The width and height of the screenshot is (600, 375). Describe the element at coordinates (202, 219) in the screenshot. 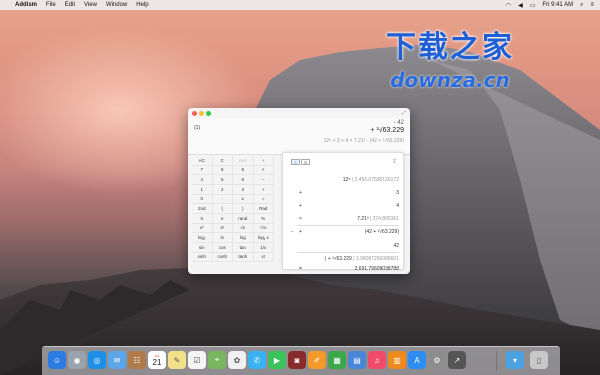

I see `key-24: π` at that location.